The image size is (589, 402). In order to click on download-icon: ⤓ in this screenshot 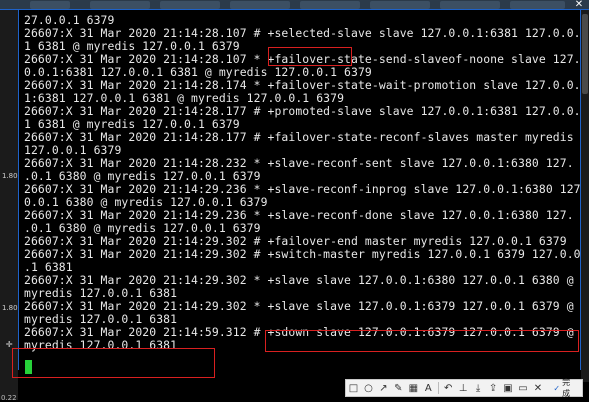, I will do `click(478, 388)`.